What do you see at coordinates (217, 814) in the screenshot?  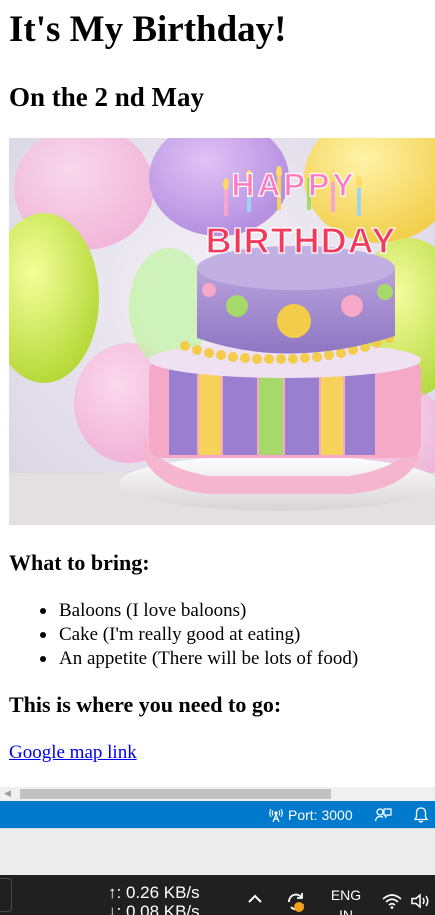 I see `editor-status-bar: Port: 3000` at bounding box center [217, 814].